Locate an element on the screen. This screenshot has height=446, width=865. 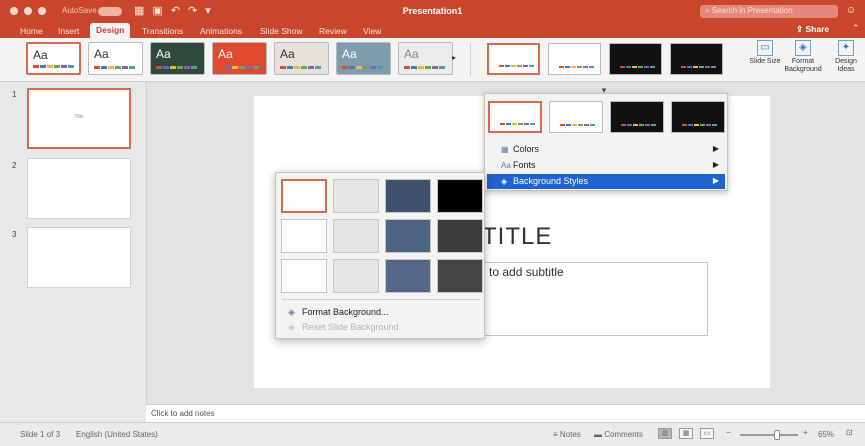
comments-toggle: ▬ Comments is located at coordinates (618, 434).